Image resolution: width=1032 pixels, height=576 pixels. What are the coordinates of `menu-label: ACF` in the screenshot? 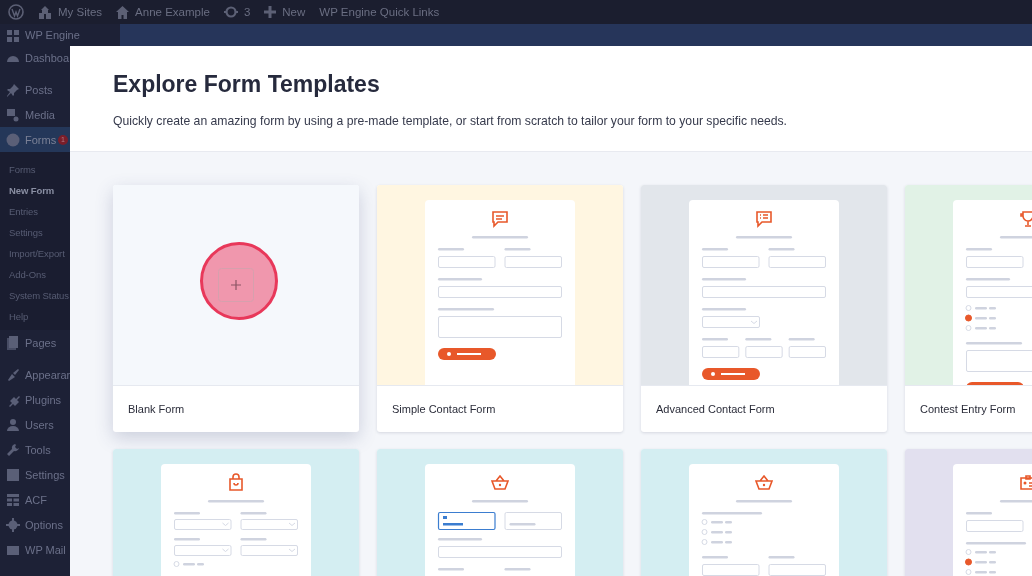 It's located at (36, 499).